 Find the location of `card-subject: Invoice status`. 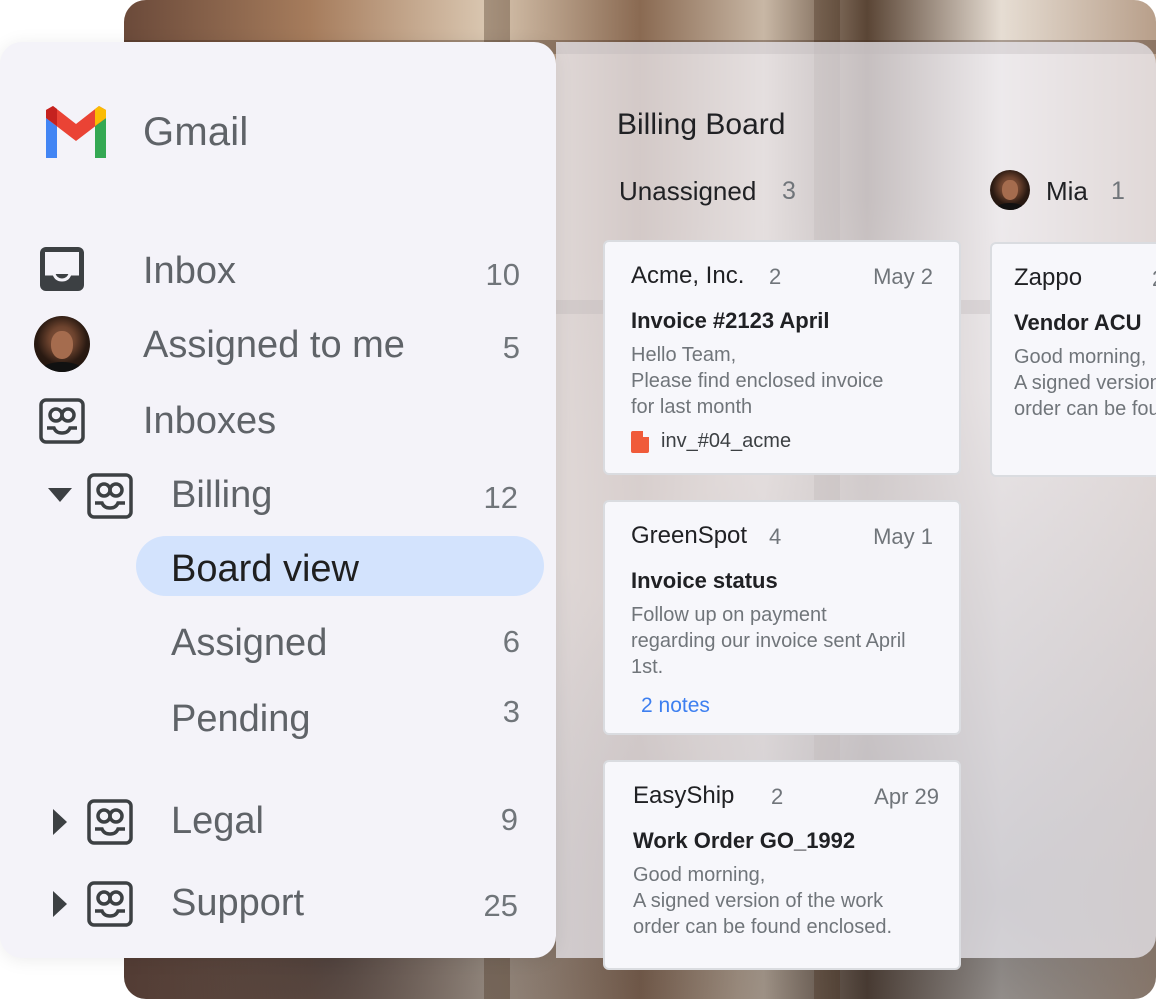

card-subject: Invoice status is located at coordinates (704, 580).